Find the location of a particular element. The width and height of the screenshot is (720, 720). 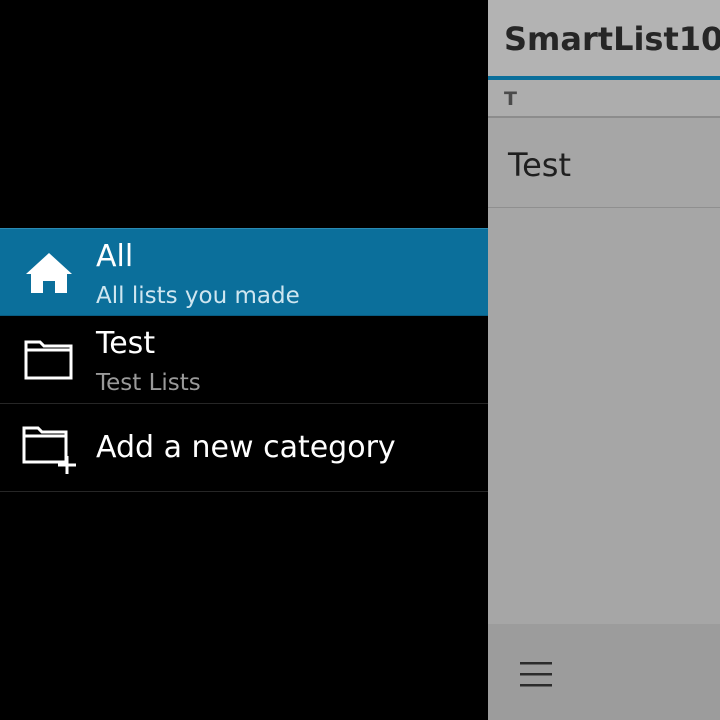

category-title: All is located at coordinates (115, 256).